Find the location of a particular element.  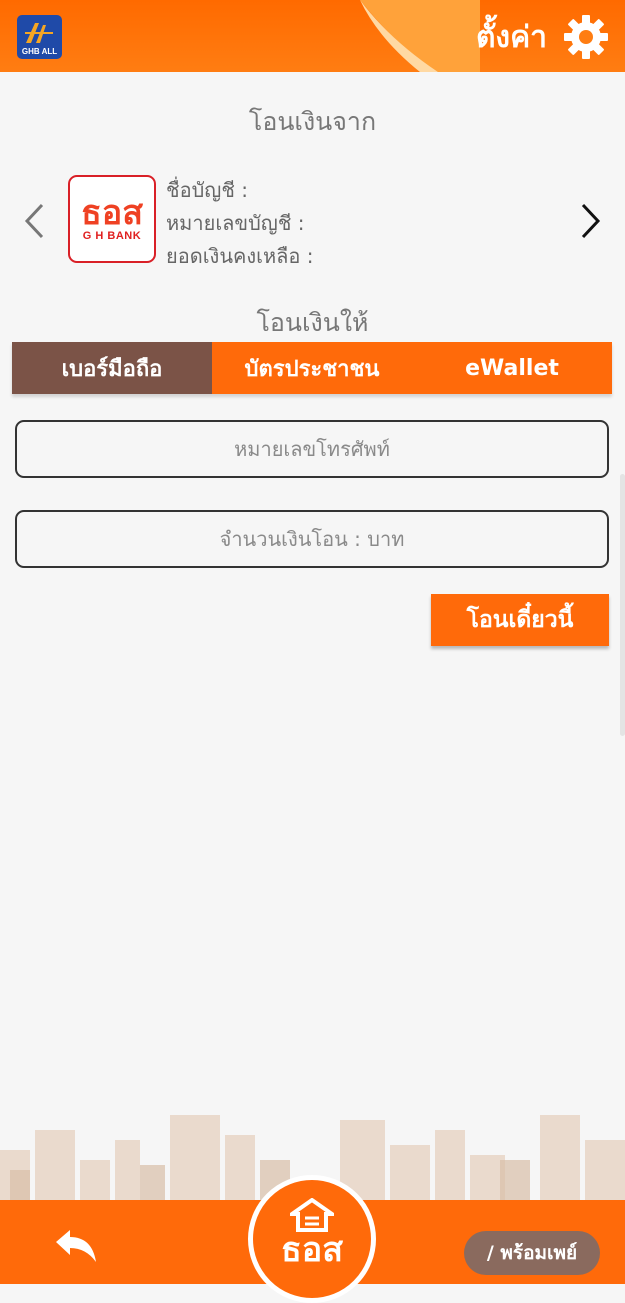

phone-number-input: หมายเลขโทรศัพท์ is located at coordinates (312, 449).